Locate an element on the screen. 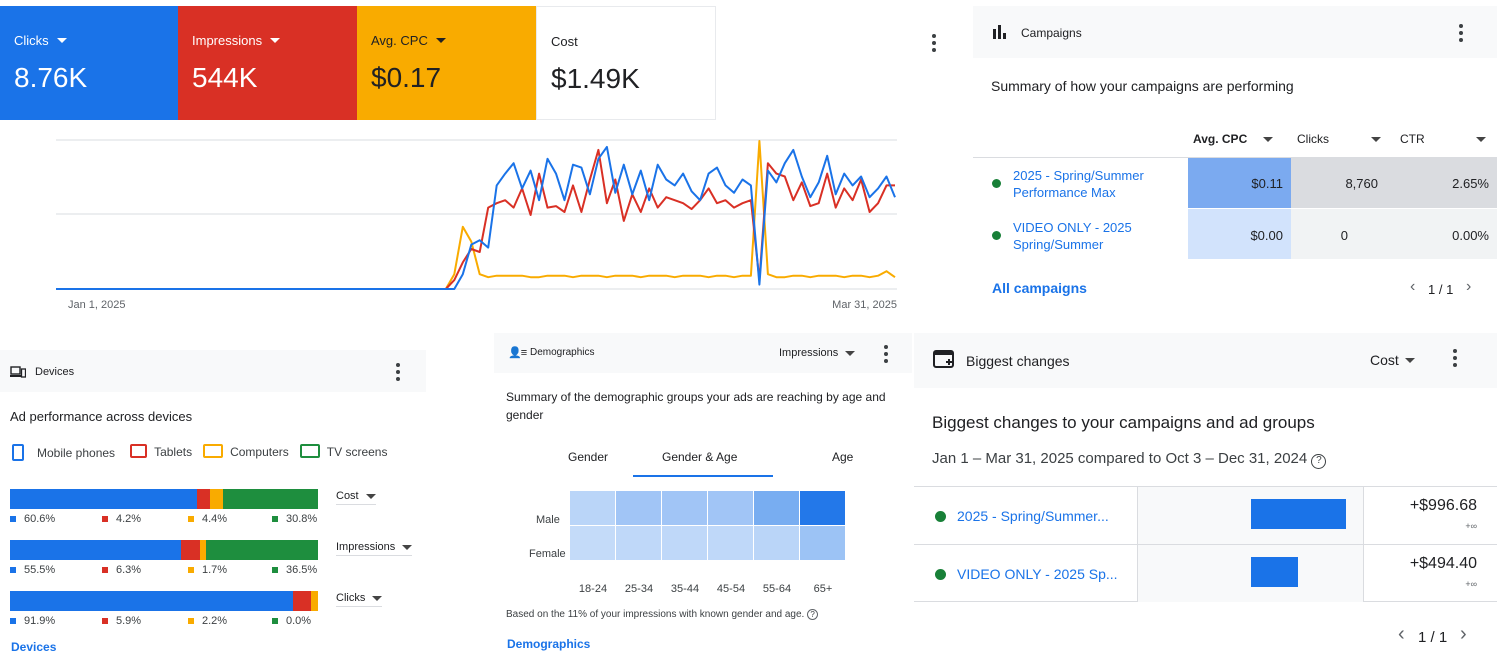 The image size is (1501, 666). tab-gender-age: Gender & Age is located at coordinates (699, 457).